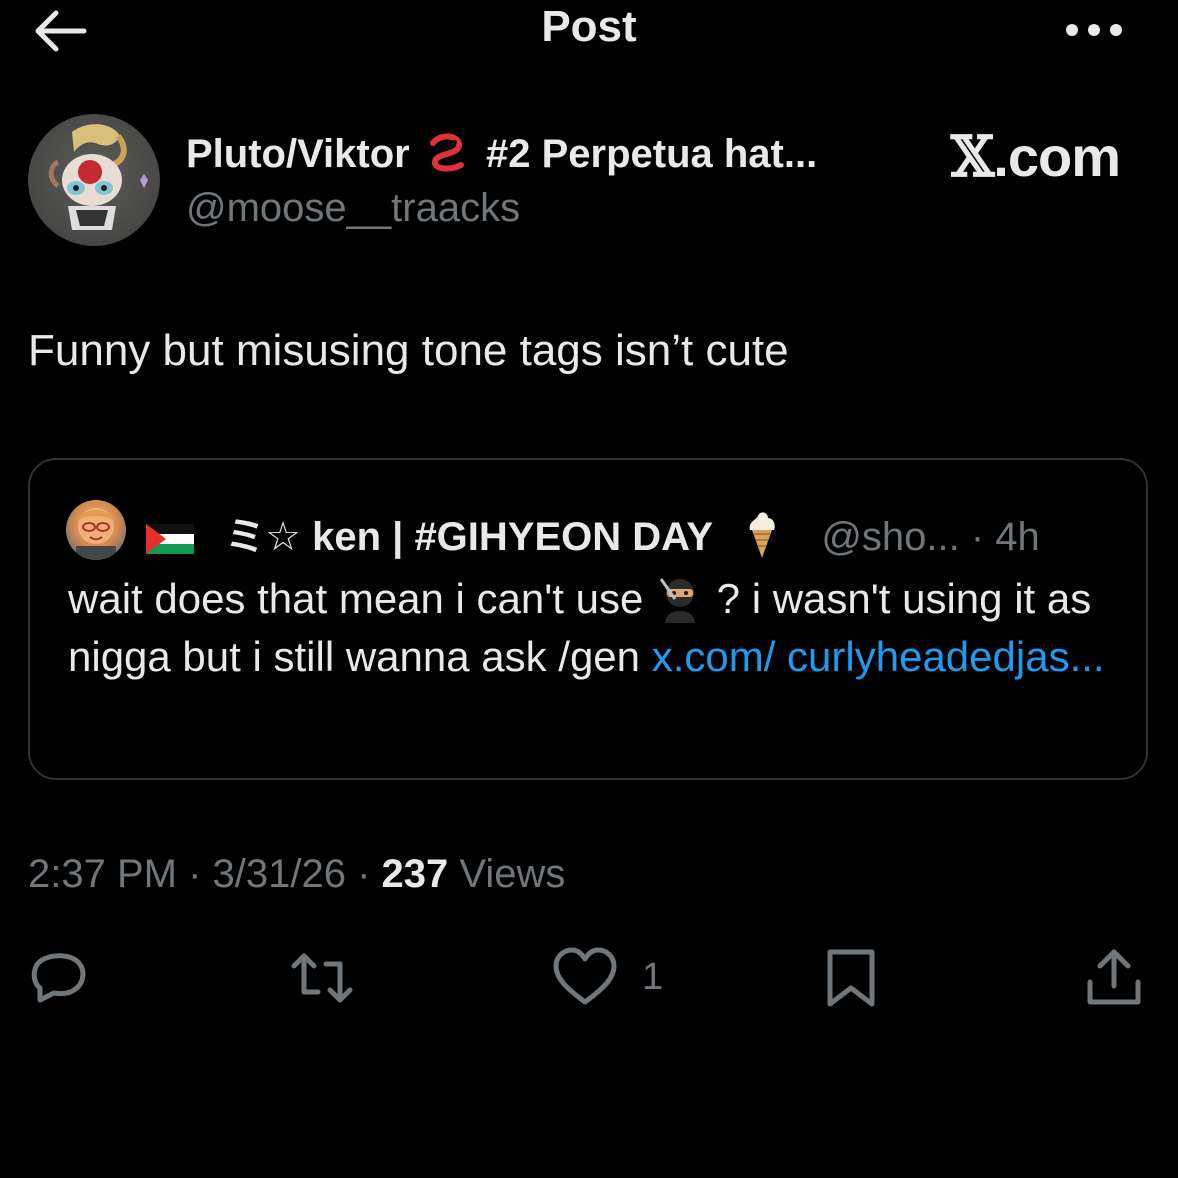 This screenshot has width=1178, height=1178. What do you see at coordinates (507, 874) in the screenshot?
I see `views-label: Views` at bounding box center [507, 874].